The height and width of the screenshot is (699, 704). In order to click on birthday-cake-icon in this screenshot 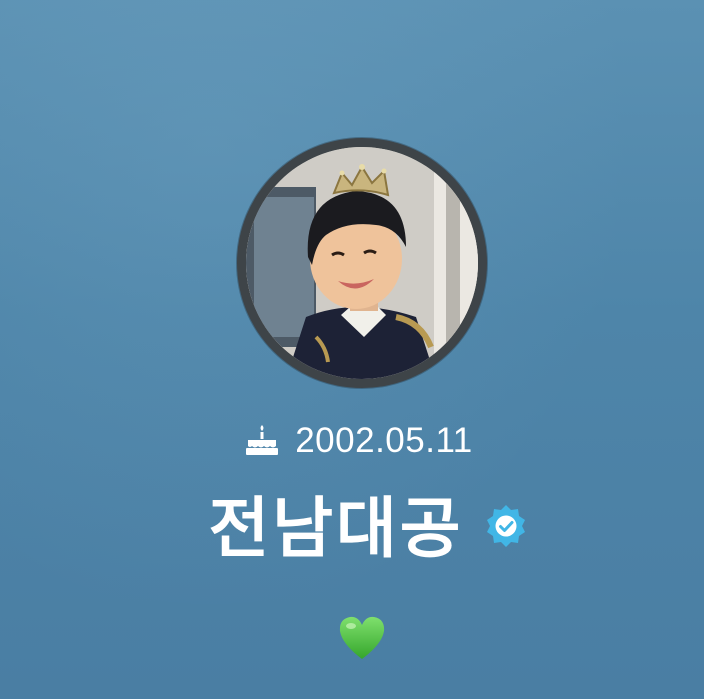, I will do `click(262, 440)`.